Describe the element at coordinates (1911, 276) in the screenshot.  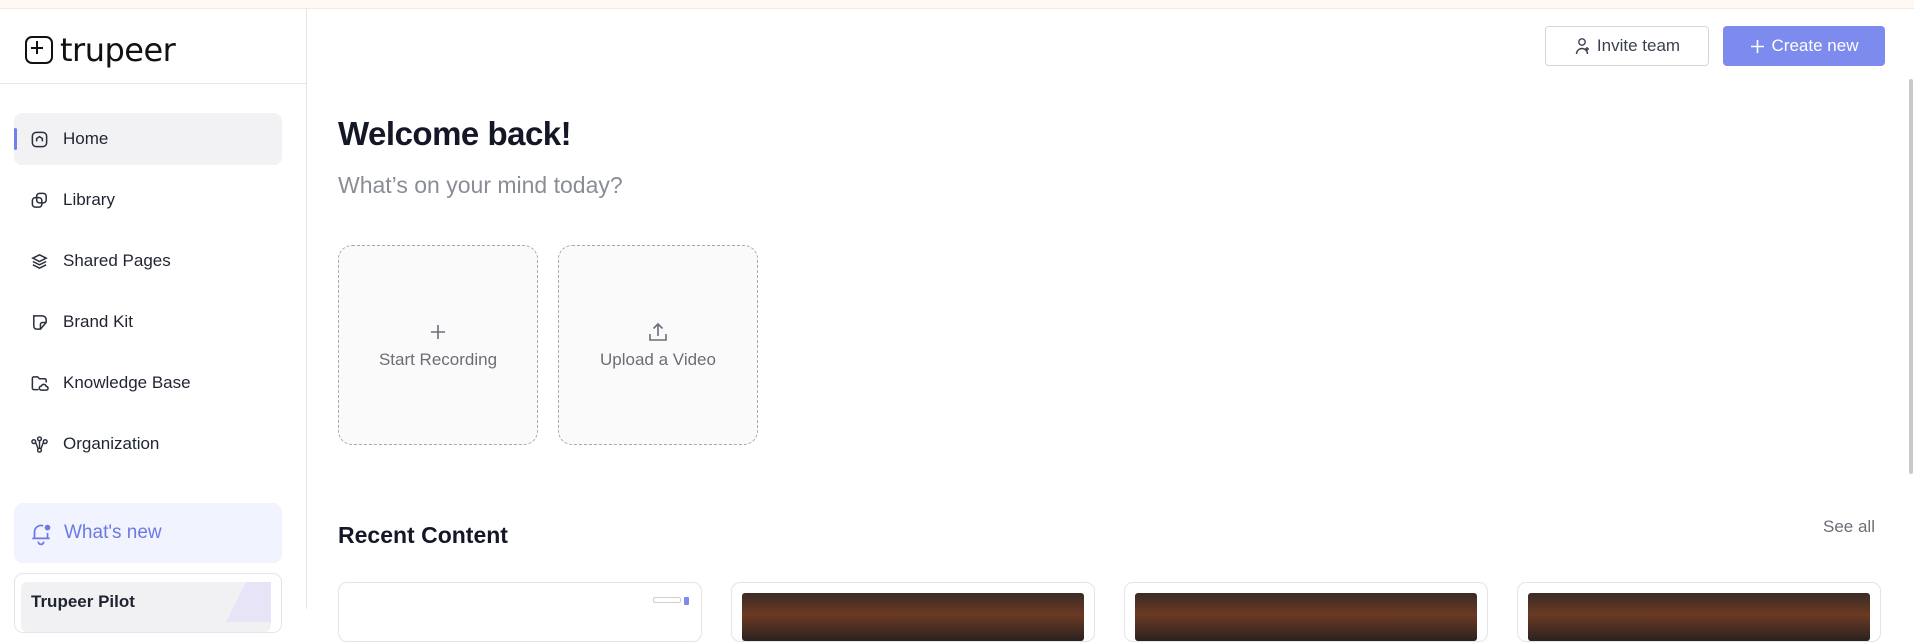
I see `scrollbar` at that location.